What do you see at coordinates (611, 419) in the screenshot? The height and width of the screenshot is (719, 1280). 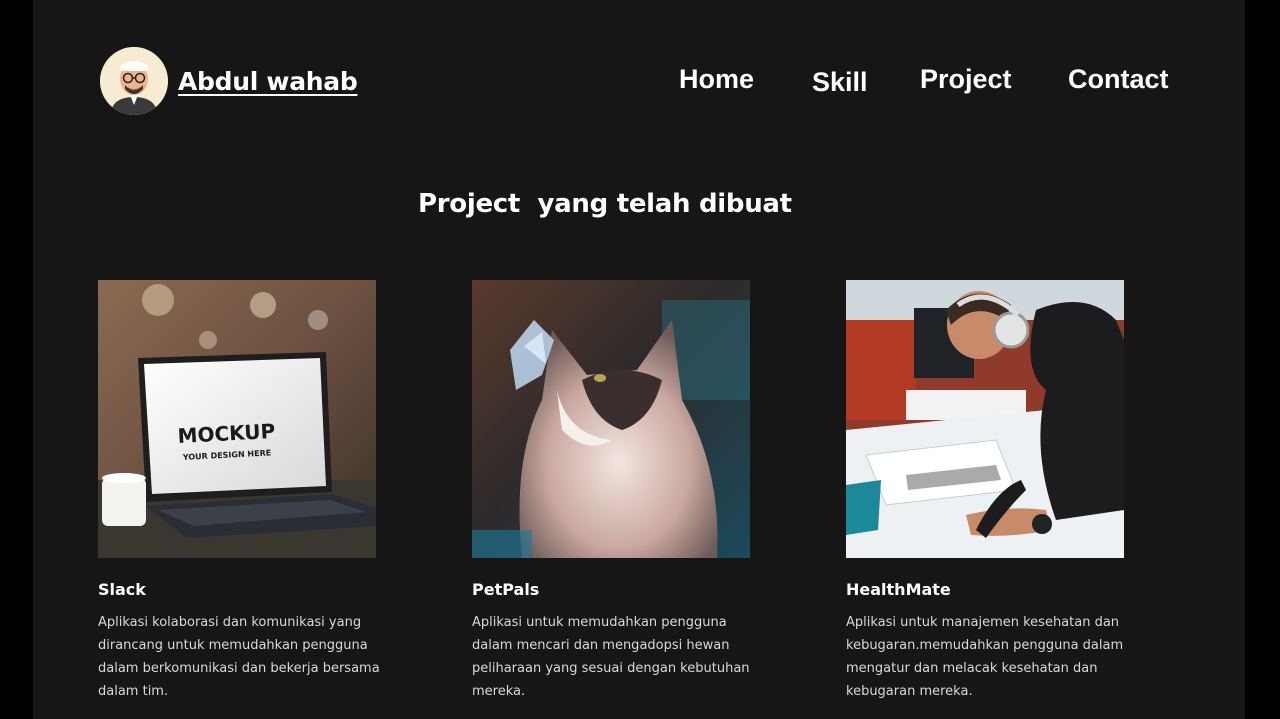 I see `project-image-petpals` at bounding box center [611, 419].